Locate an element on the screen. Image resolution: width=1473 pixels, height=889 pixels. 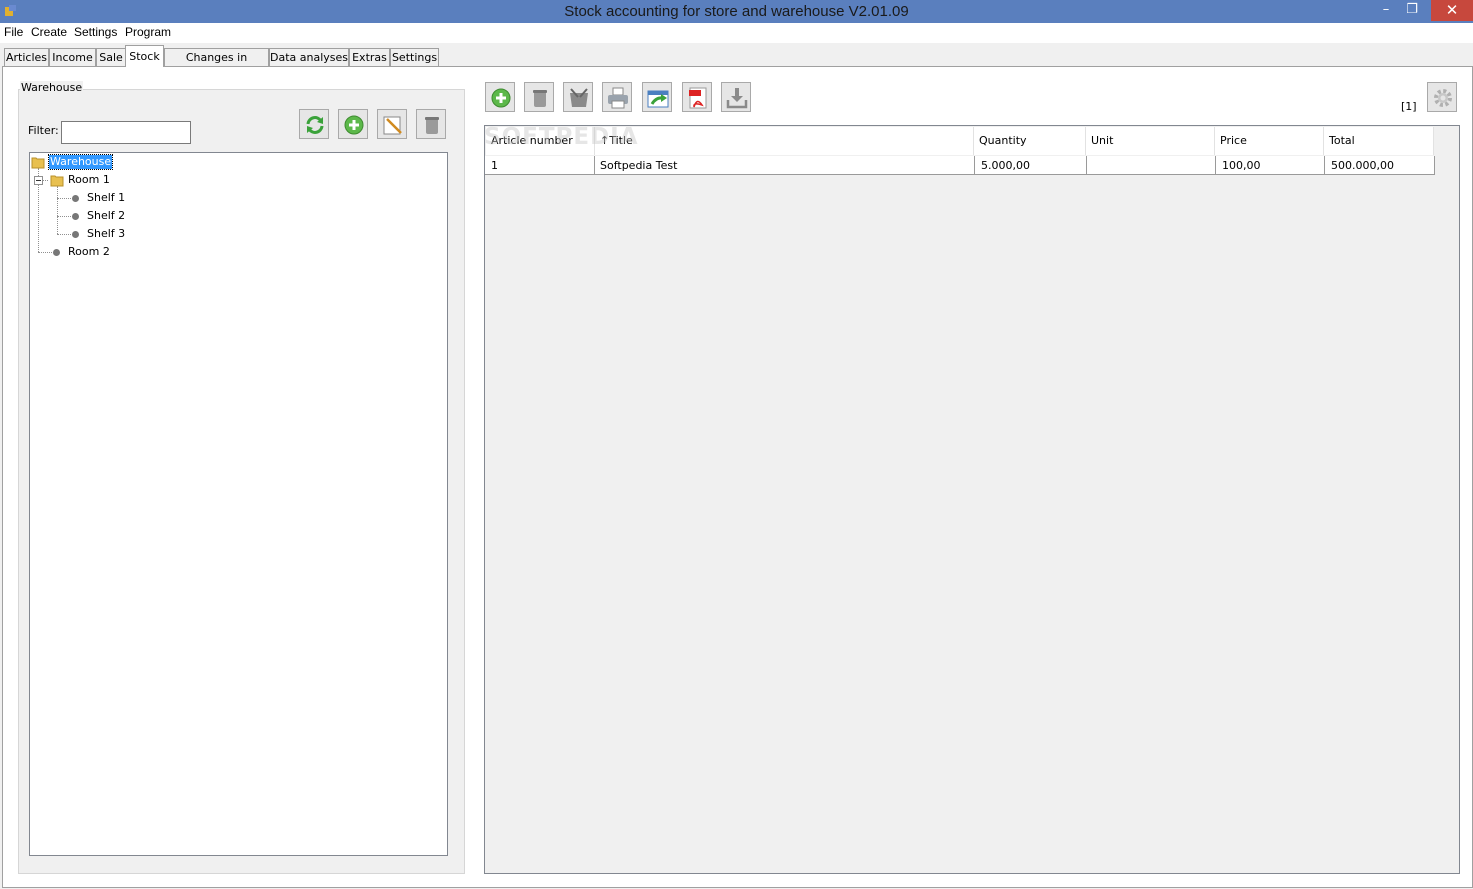
filter-input is located at coordinates (126, 132).